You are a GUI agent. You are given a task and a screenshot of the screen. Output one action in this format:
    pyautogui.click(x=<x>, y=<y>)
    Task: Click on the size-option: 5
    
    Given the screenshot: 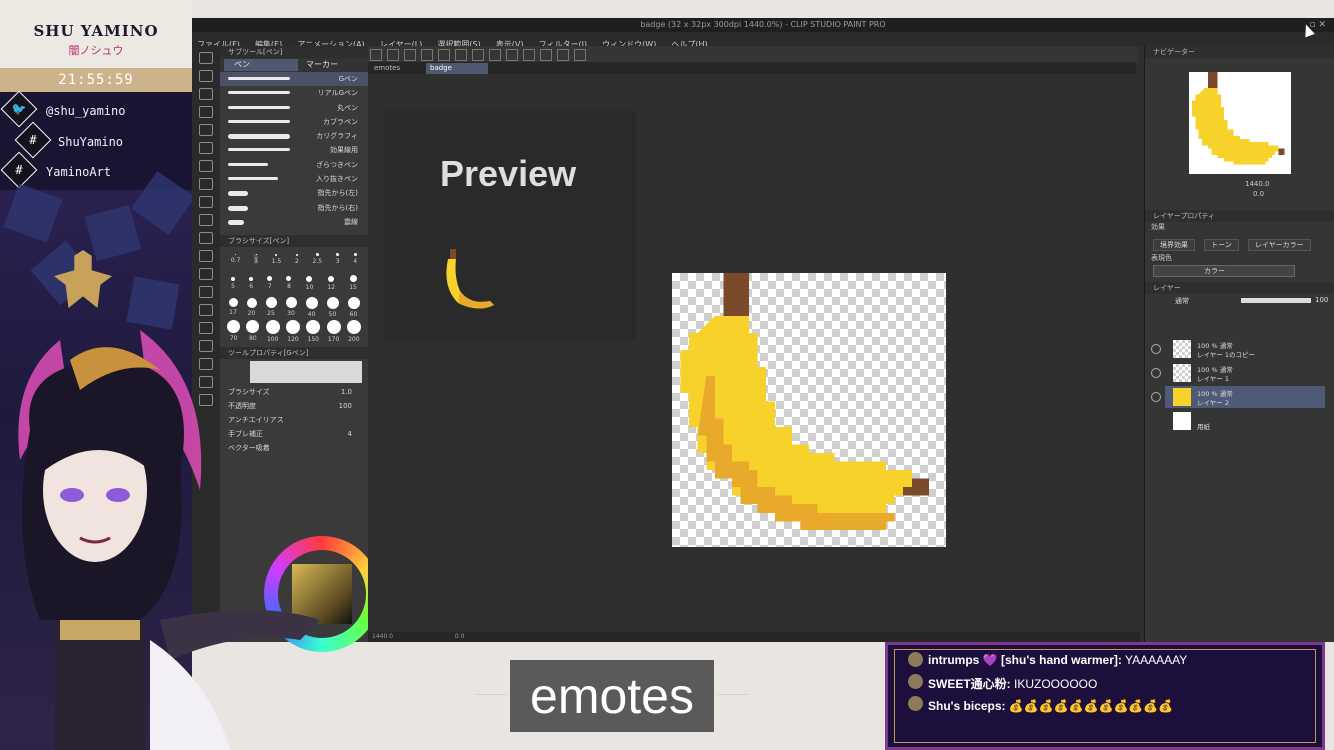 What is the action you would take?
    pyautogui.click(x=233, y=283)
    